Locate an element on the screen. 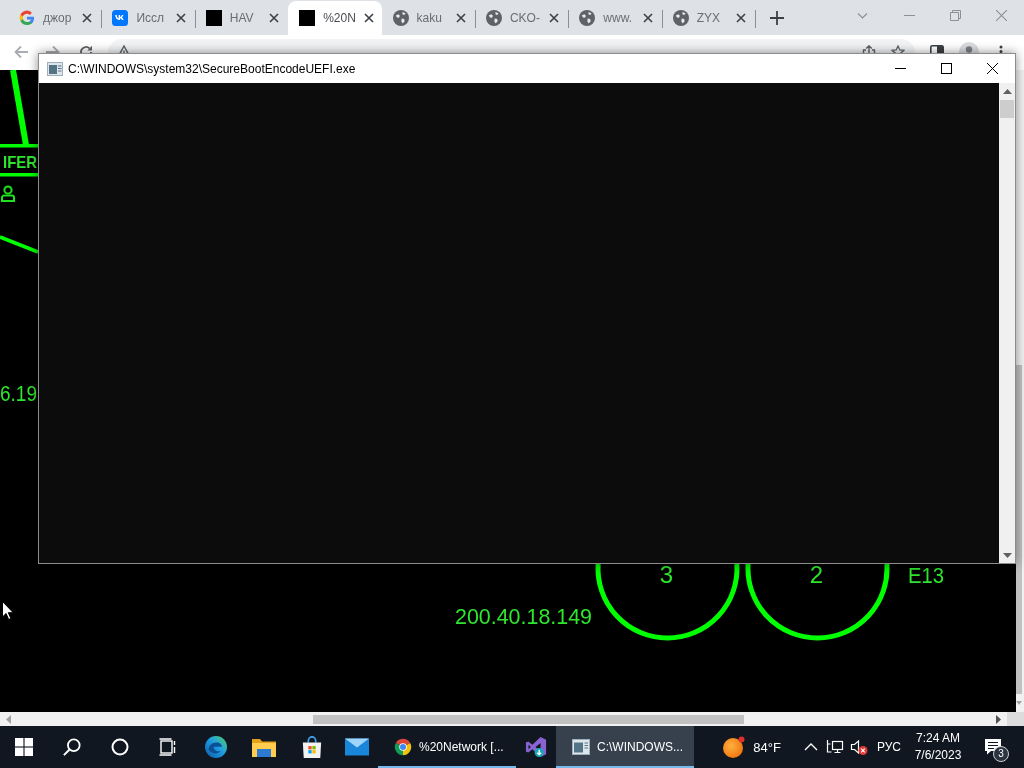 This screenshot has height=768, width=1024. horizontal-scrollbar is located at coordinates (503, 719).